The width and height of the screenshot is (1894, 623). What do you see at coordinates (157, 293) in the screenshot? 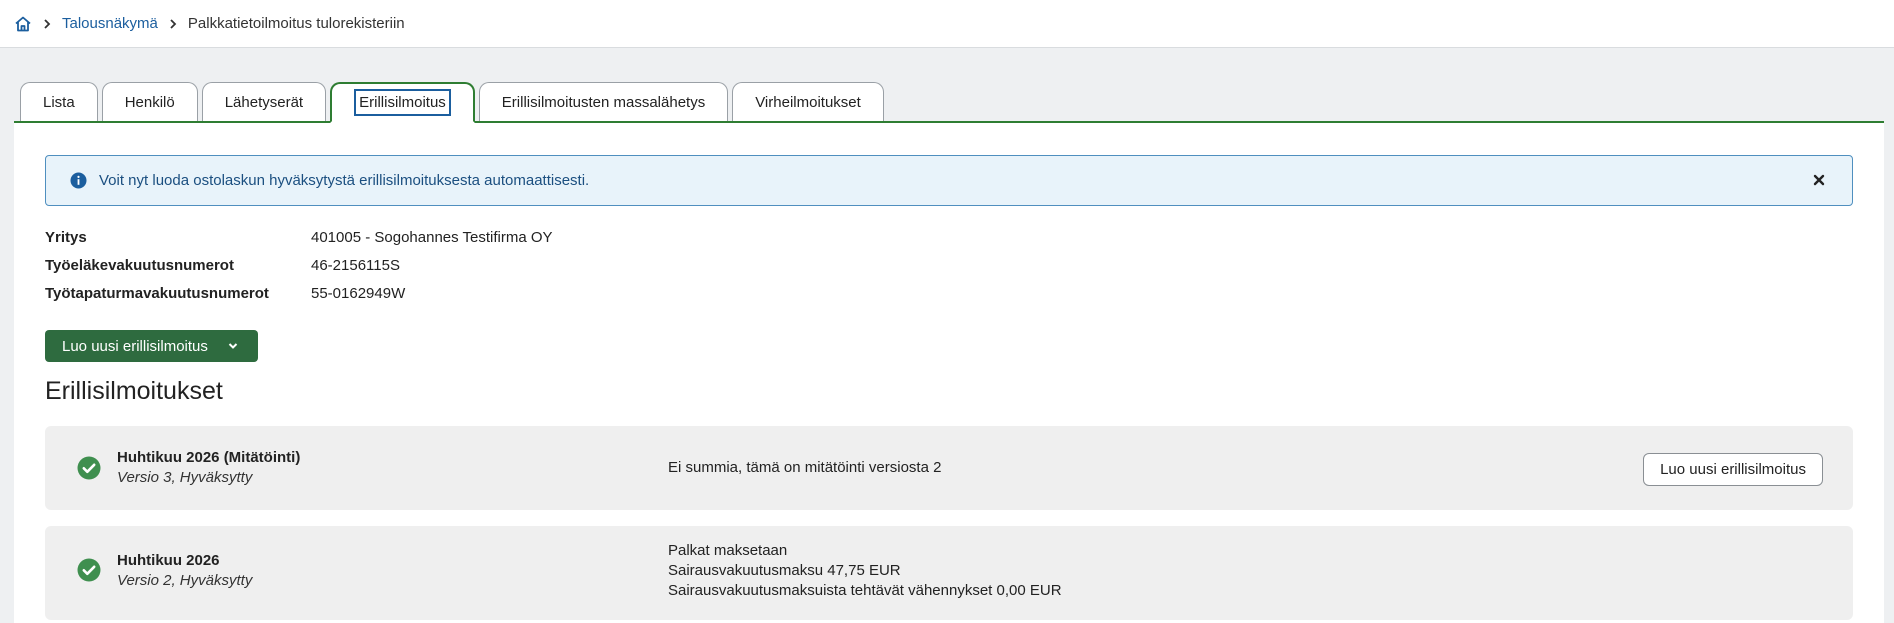
I see `detail-label: Työtapaturmavakuutusnumerot` at bounding box center [157, 293].